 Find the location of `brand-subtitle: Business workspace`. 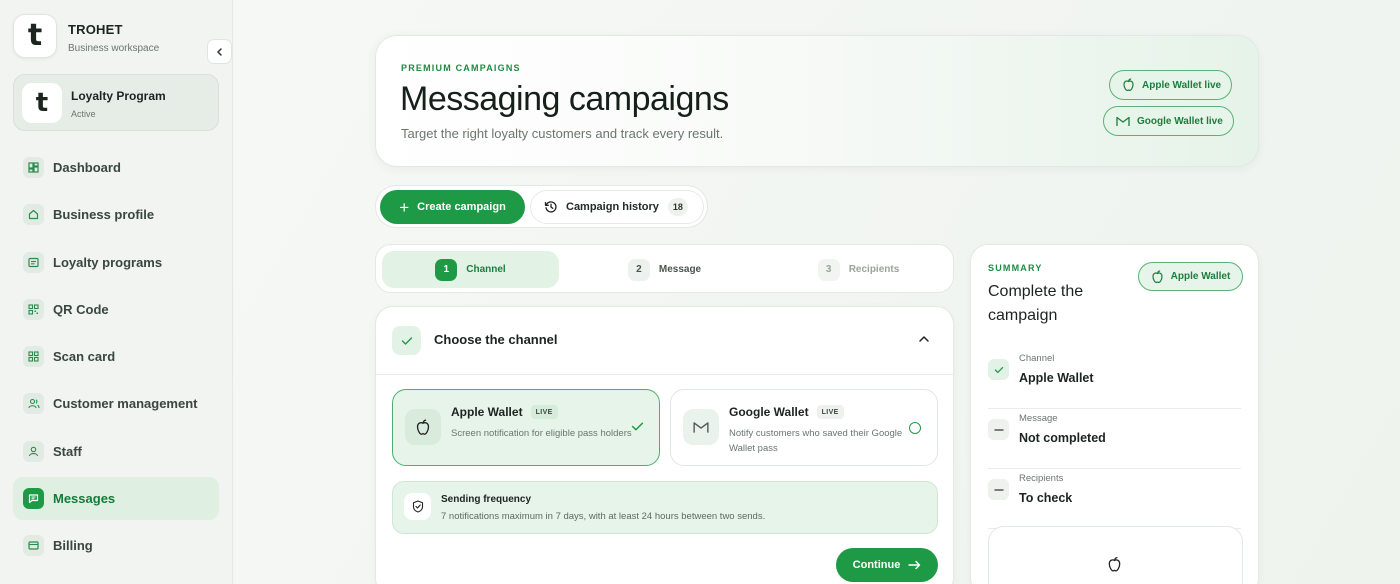

brand-subtitle: Business workspace is located at coordinates (114, 48).